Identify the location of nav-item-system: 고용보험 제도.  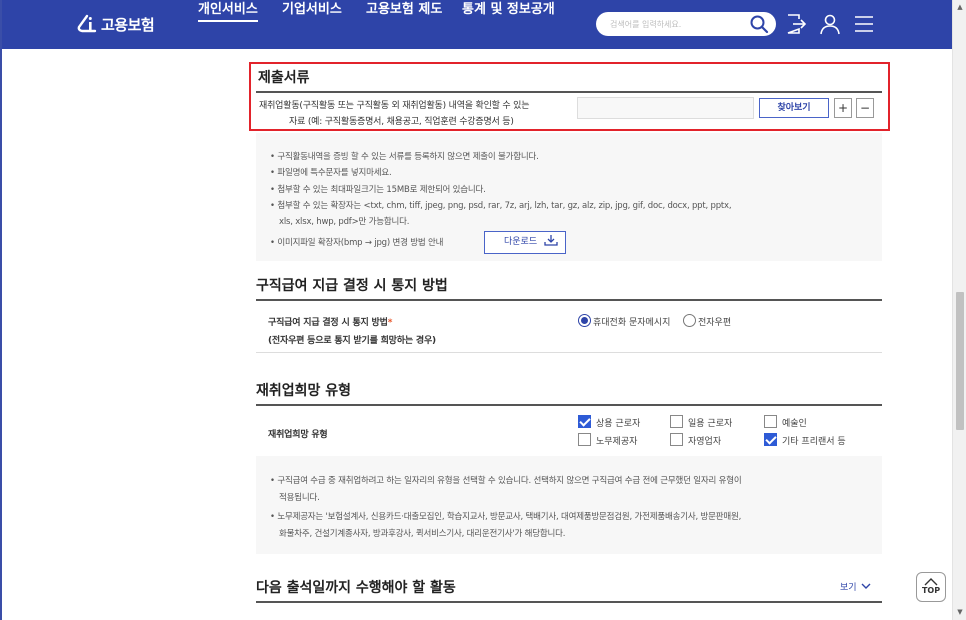
(404, 11).